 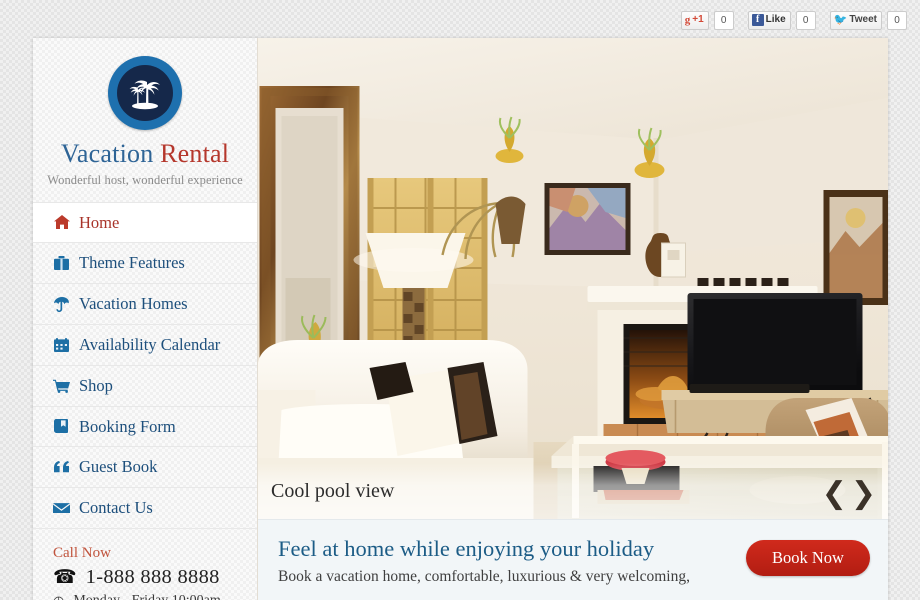 What do you see at coordinates (150, 344) in the screenshot?
I see `sidebar-item-label: Availability Calendar` at bounding box center [150, 344].